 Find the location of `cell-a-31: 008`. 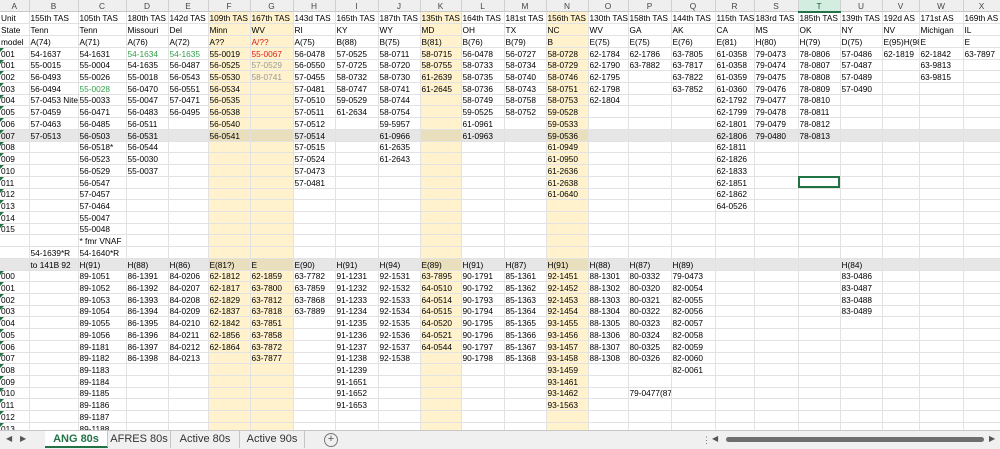

cell-a-31: 008 is located at coordinates (15, 369).